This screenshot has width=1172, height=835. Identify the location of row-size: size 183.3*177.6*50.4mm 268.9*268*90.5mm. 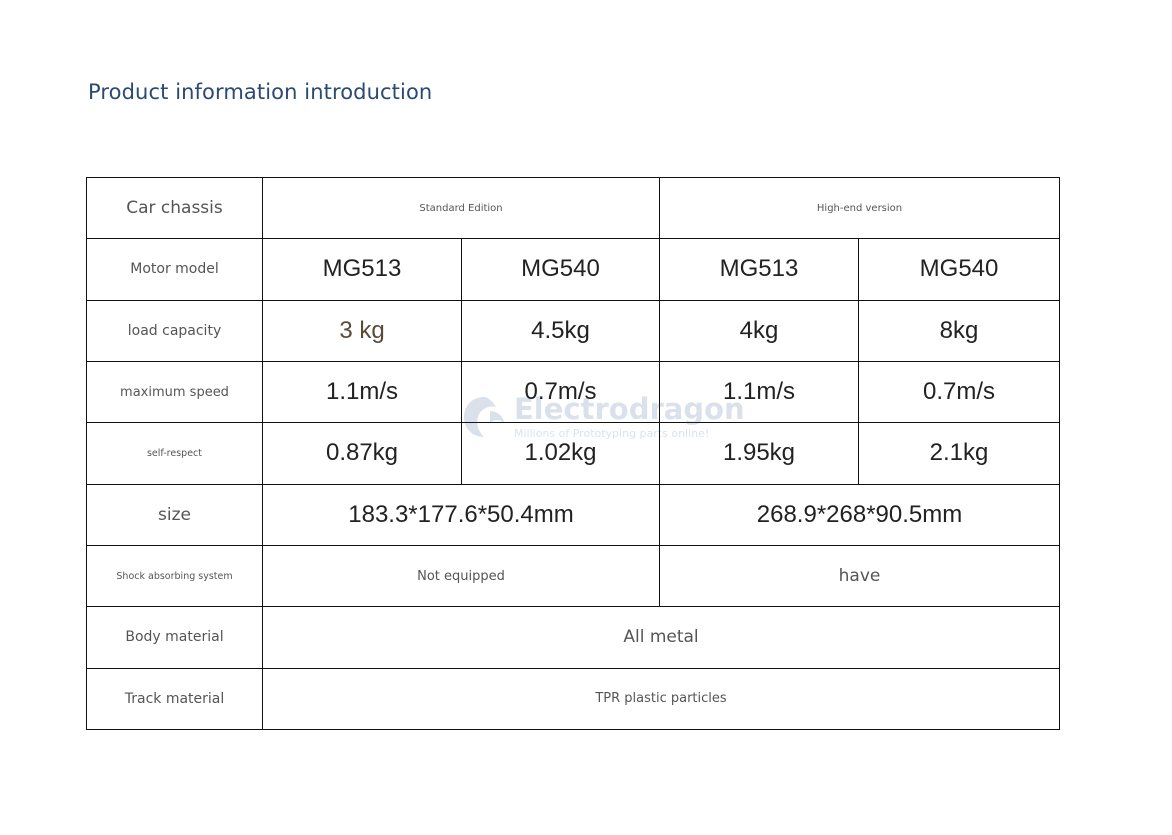
(573, 514).